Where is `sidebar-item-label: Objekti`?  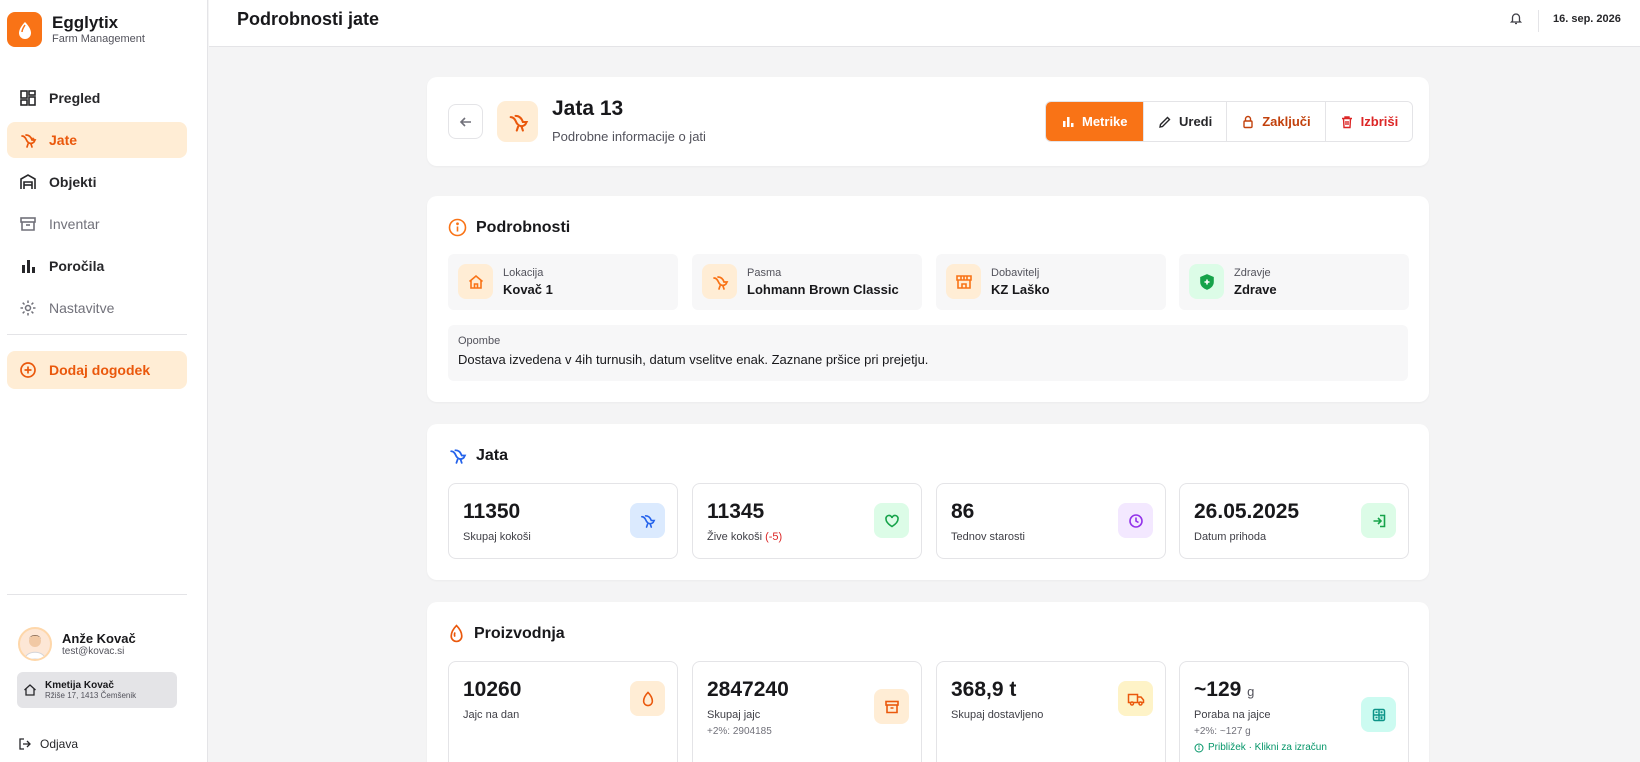 sidebar-item-label: Objekti is located at coordinates (73, 182).